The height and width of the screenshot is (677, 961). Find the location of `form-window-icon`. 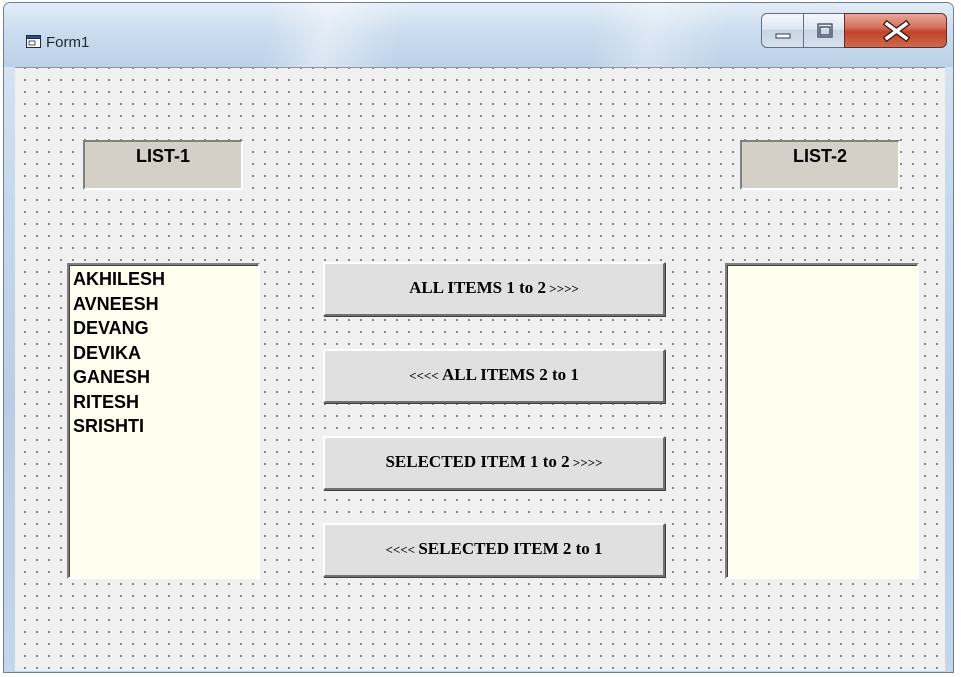

form-window-icon is located at coordinates (33, 41).